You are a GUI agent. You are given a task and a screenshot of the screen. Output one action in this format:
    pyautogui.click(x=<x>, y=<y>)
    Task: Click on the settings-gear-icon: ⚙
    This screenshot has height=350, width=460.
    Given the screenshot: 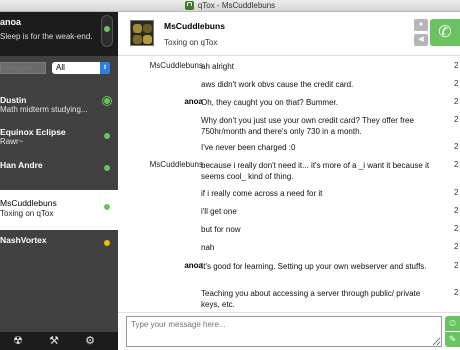 What is the action you would take?
    pyautogui.click(x=90, y=341)
    